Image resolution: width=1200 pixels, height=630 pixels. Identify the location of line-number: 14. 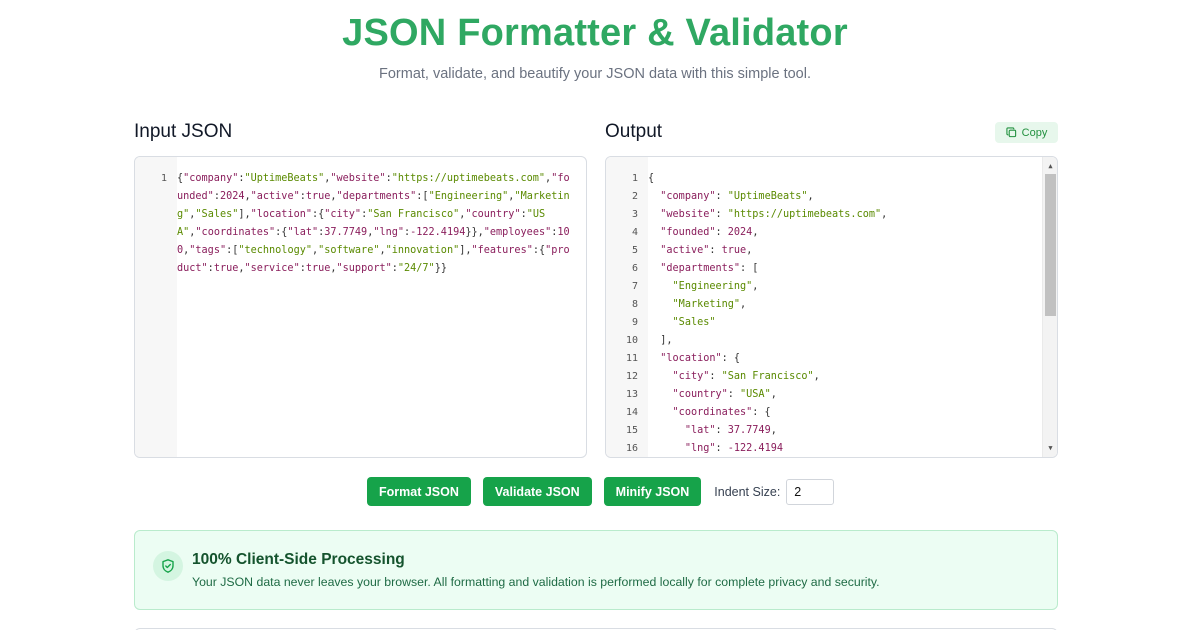
(631, 412).